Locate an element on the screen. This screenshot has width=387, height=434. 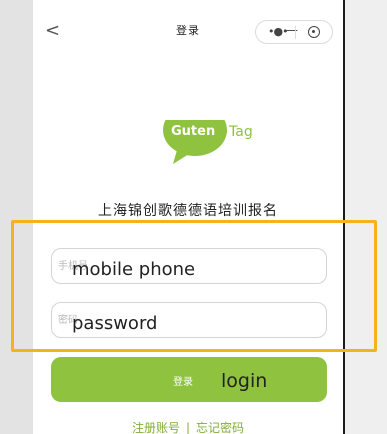
guten-tag-logo: Guten Tag is located at coordinates (208, 142).